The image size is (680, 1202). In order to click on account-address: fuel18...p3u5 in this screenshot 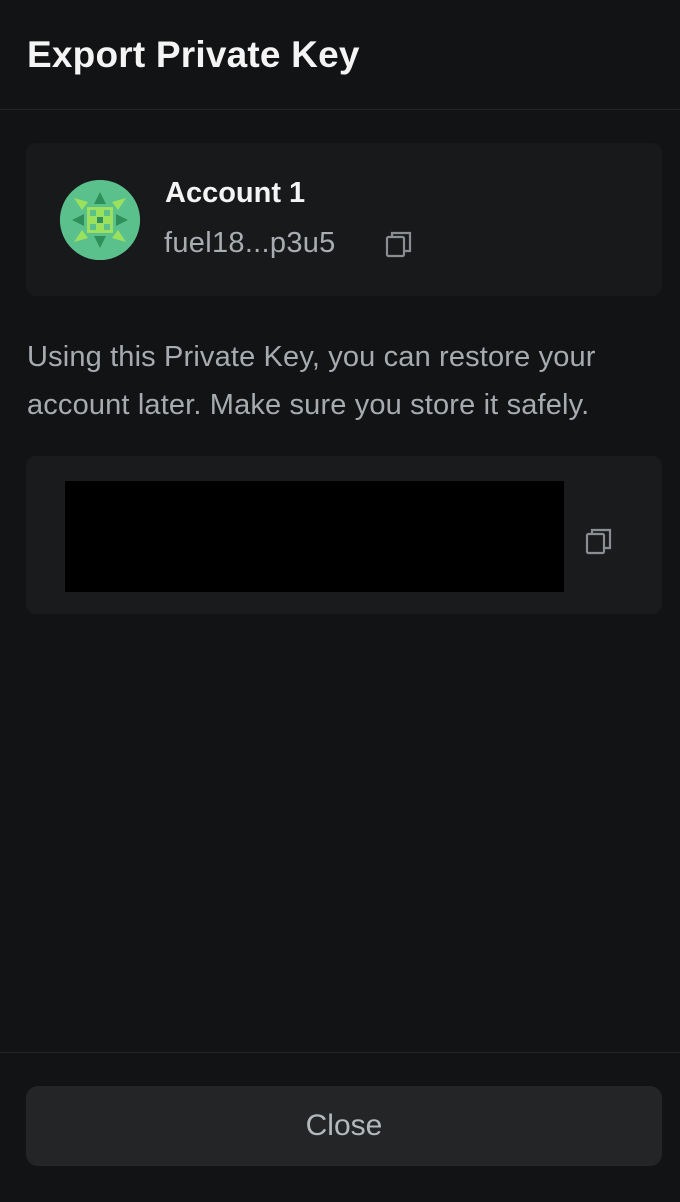, I will do `click(250, 243)`.